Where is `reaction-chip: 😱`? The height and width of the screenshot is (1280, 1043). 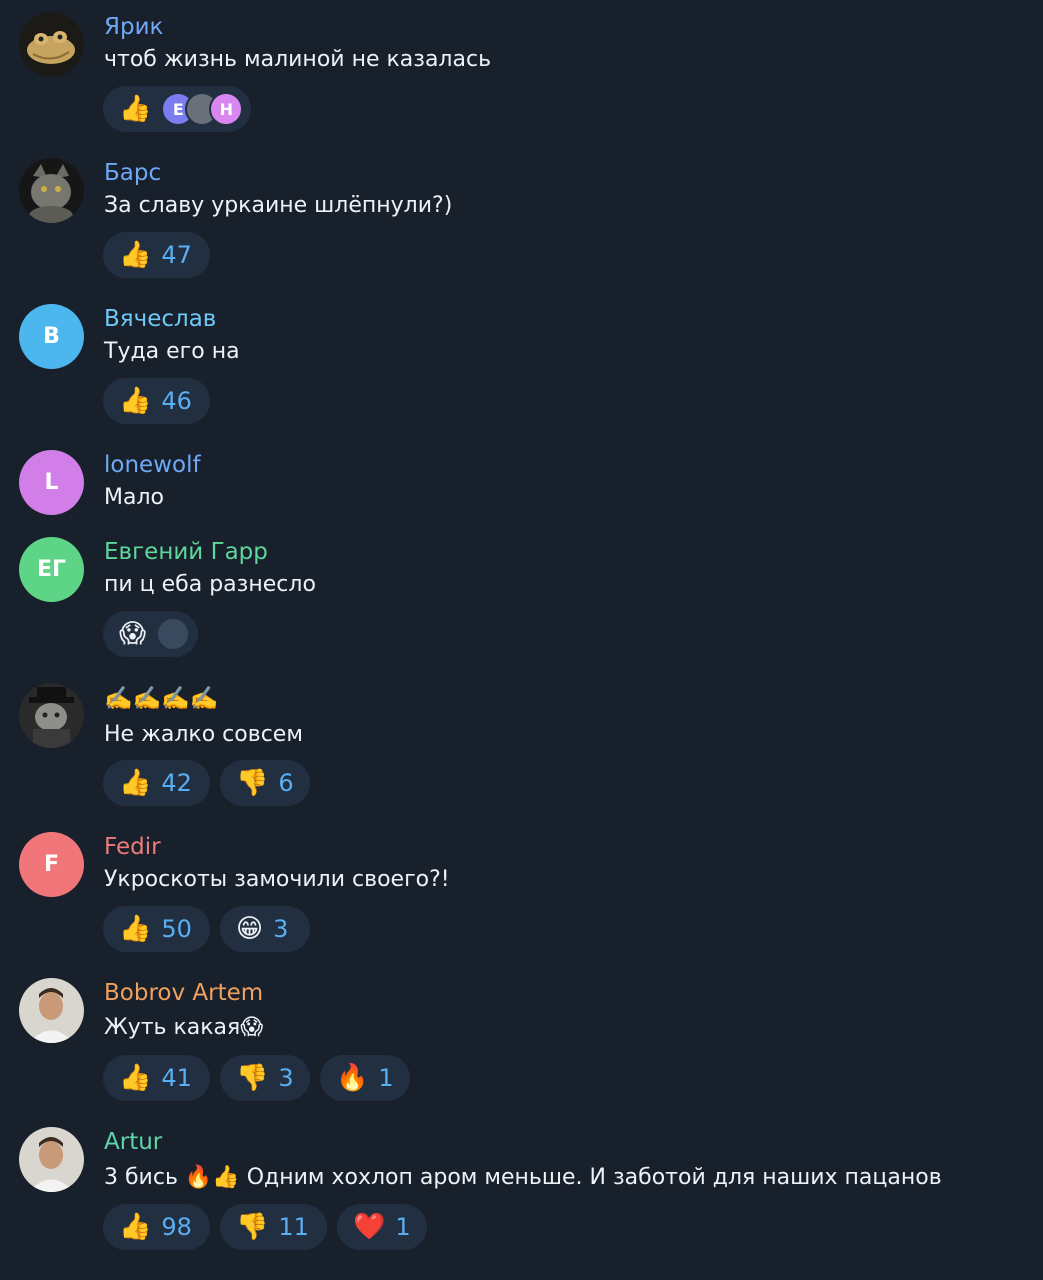 reaction-chip: 😱 is located at coordinates (151, 634).